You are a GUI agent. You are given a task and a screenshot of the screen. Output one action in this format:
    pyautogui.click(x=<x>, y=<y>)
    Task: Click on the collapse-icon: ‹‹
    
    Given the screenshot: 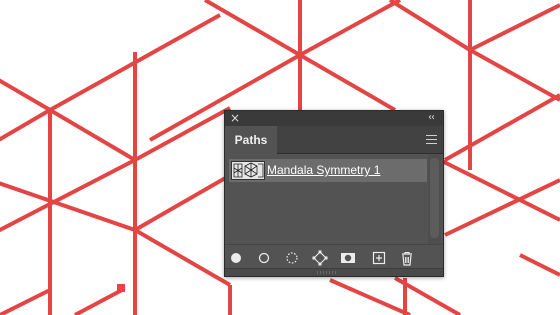 What is the action you would take?
    pyautogui.click(x=431, y=118)
    